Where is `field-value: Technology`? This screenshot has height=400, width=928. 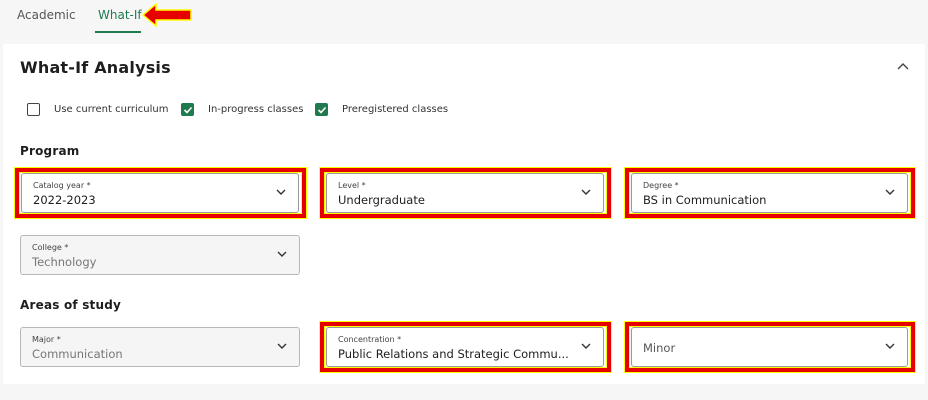
field-value: Technology is located at coordinates (64, 262).